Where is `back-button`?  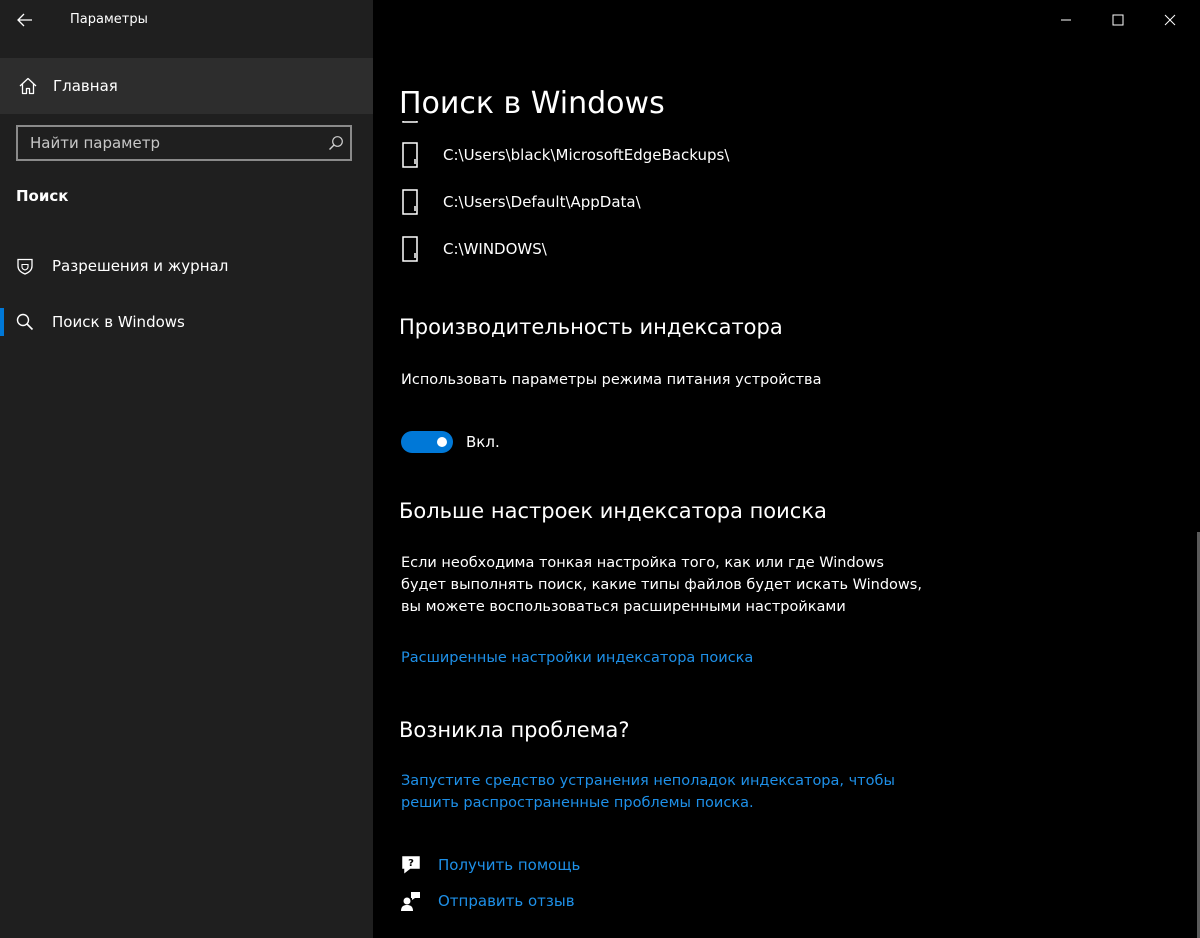
back-button is located at coordinates (25, 20).